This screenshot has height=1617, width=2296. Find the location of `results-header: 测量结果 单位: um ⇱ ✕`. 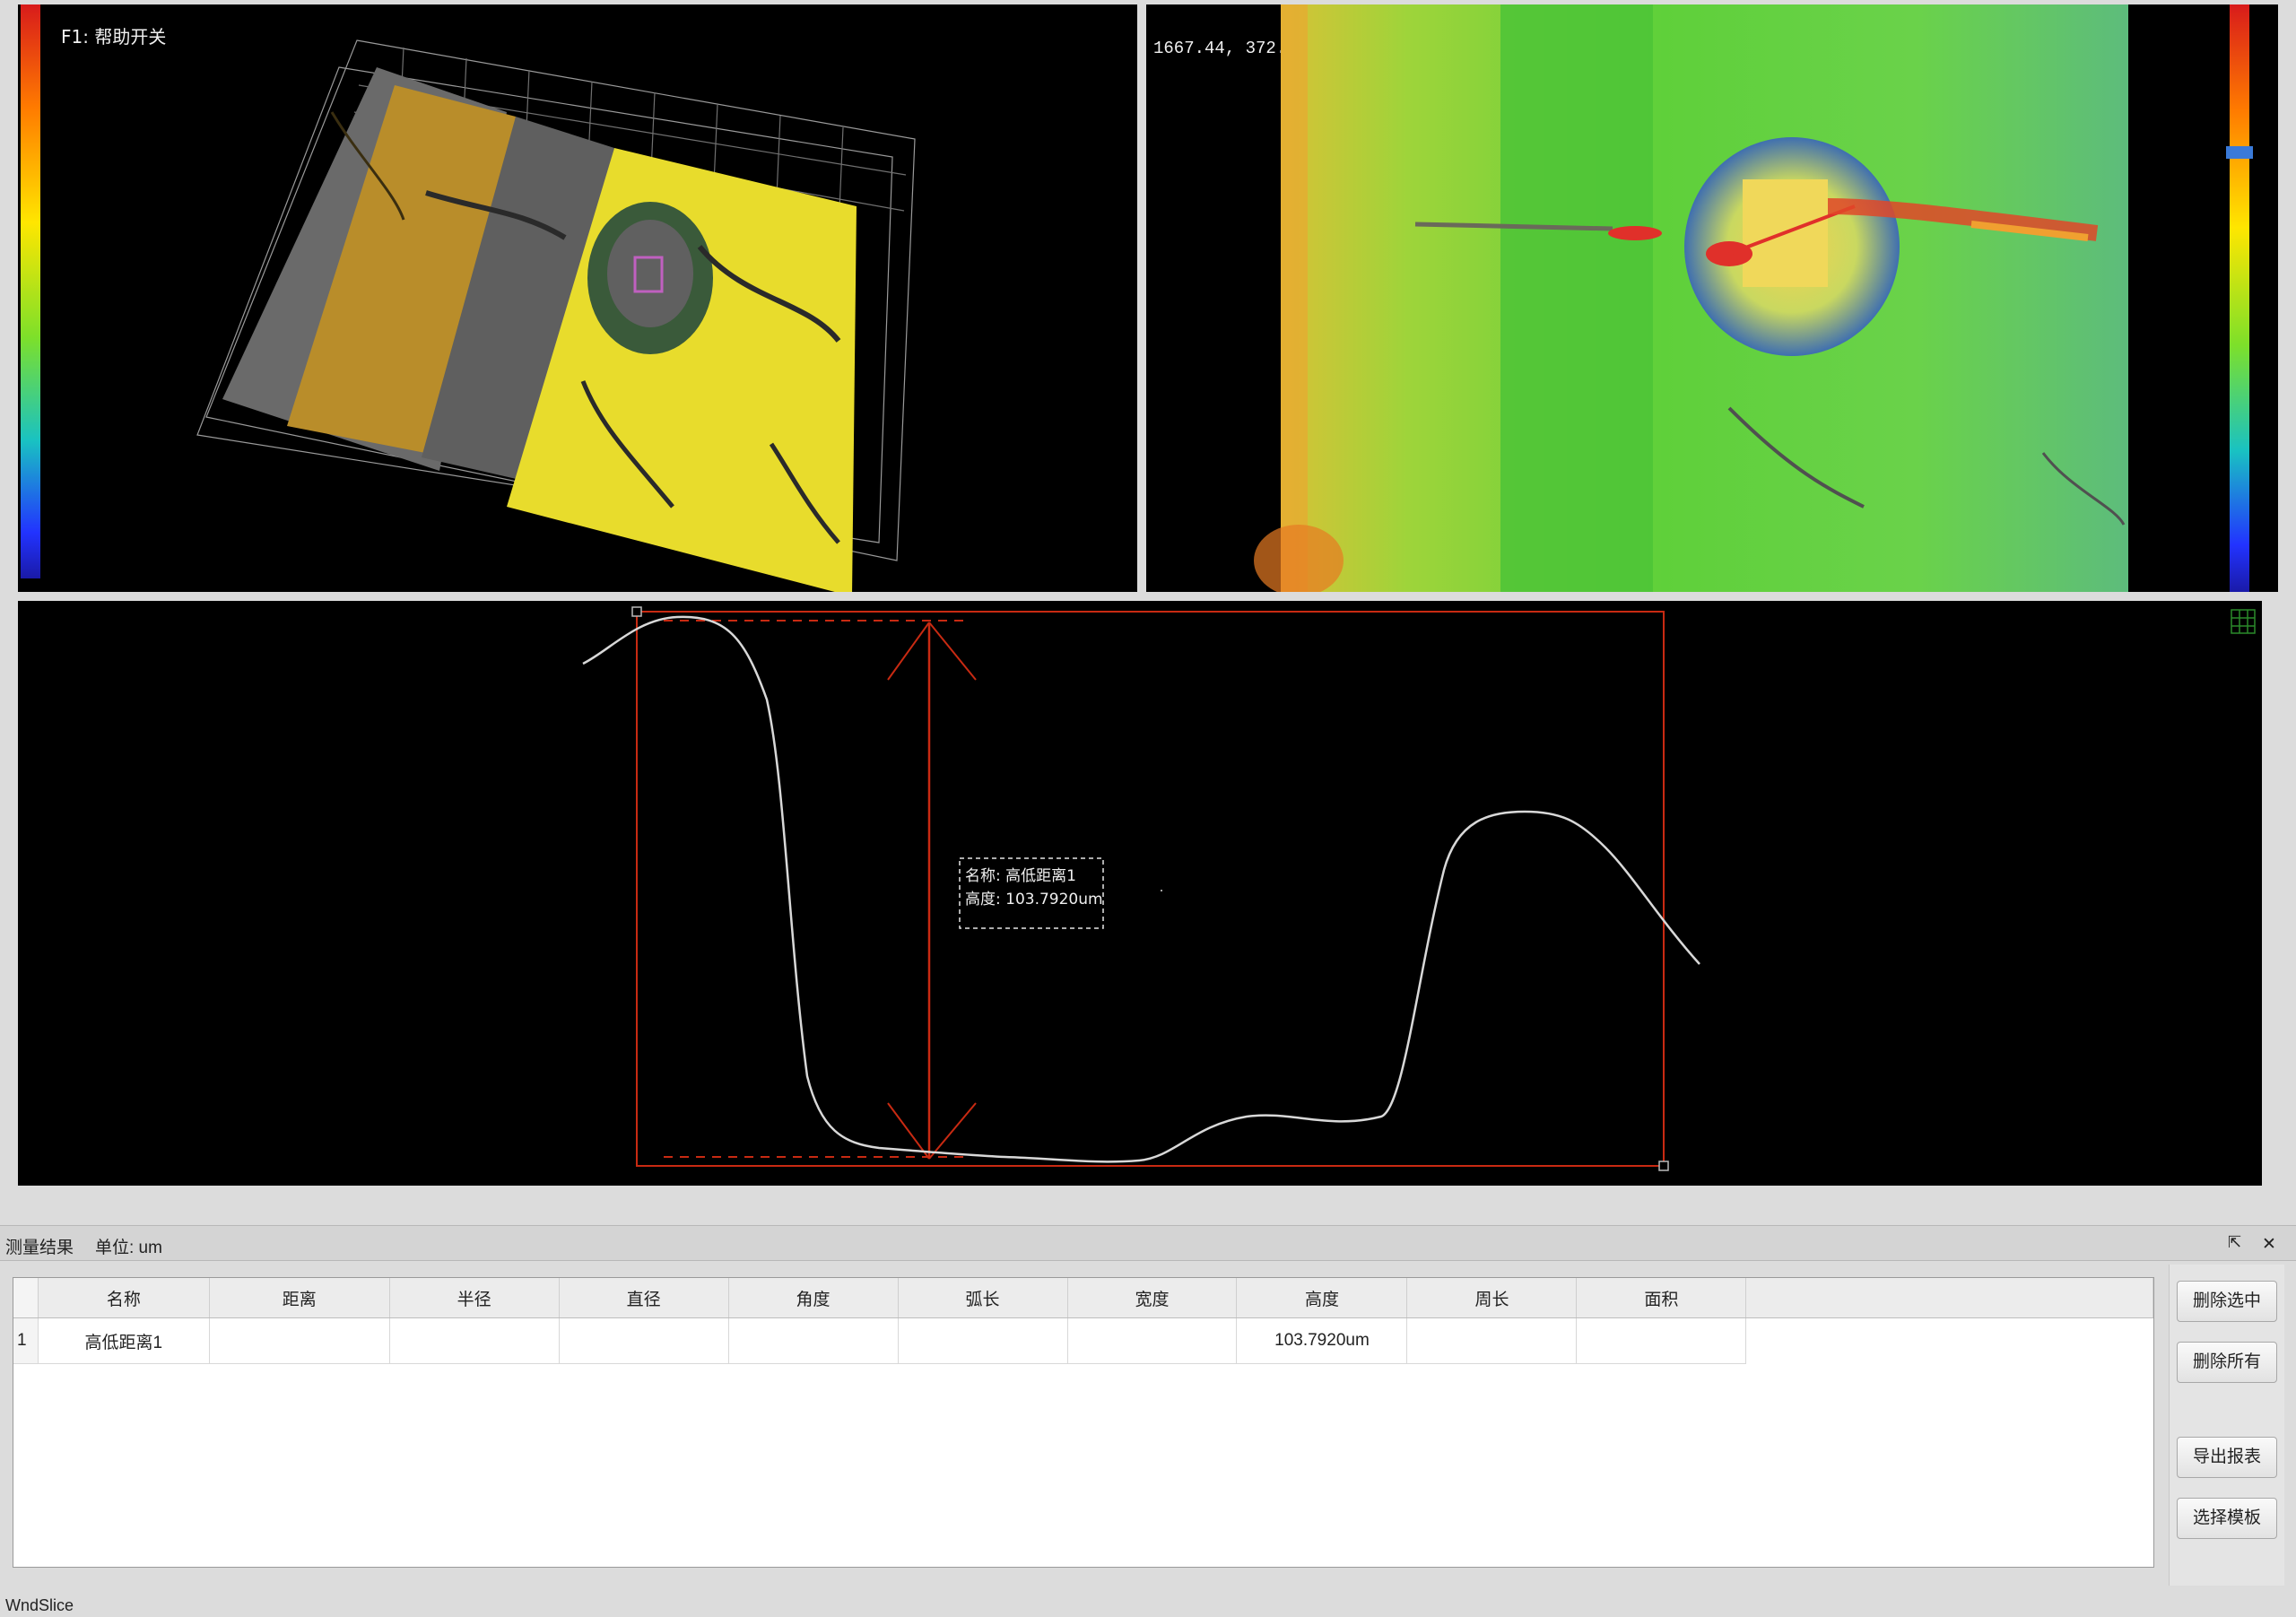

results-header: 测量结果 单位: um ⇱ ✕ is located at coordinates (1148, 1243).